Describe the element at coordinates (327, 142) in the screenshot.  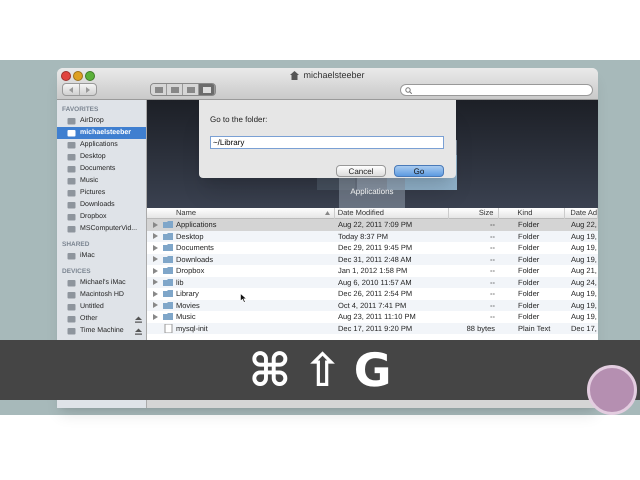
I see `folder-path-field: ~/Library` at that location.